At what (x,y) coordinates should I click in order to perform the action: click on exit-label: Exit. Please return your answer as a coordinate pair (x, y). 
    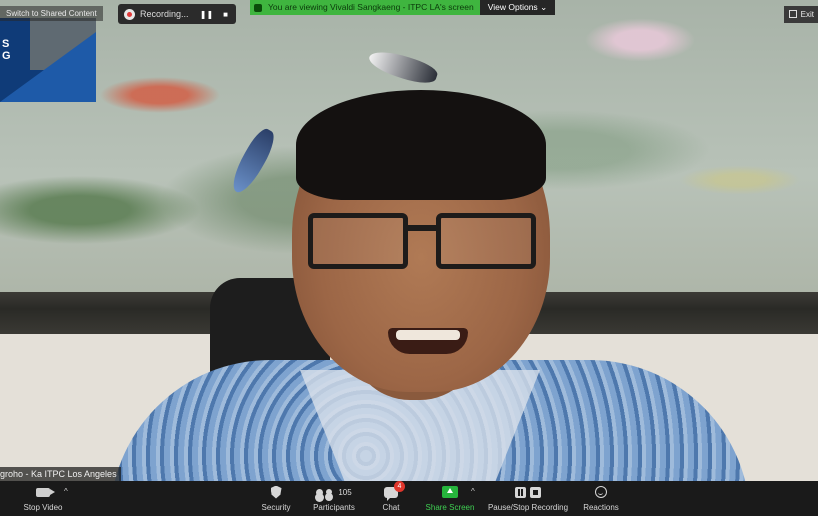
    Looking at the image, I should click on (807, 14).